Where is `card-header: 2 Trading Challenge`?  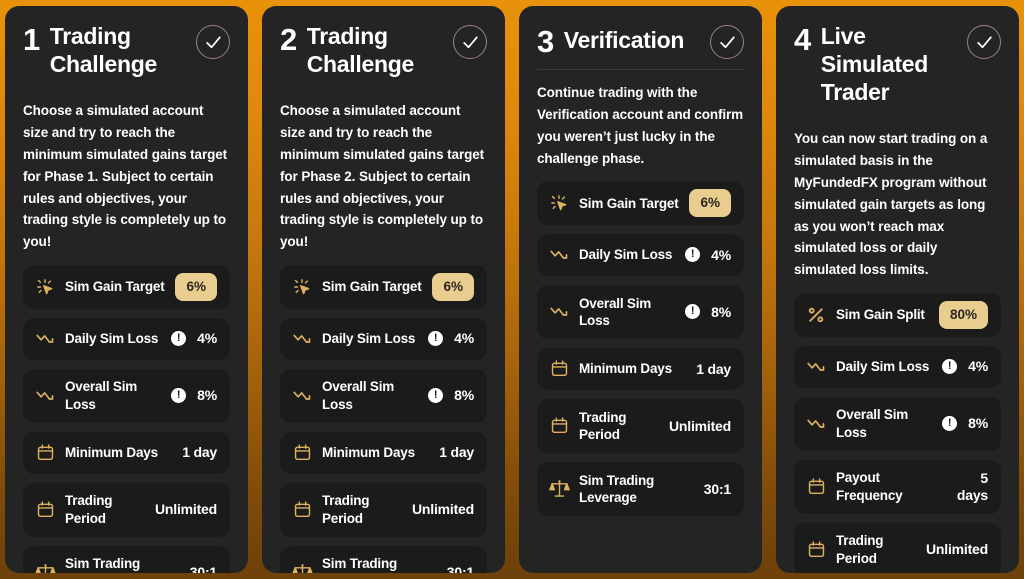 card-header: 2 Trading Challenge is located at coordinates (383, 55).